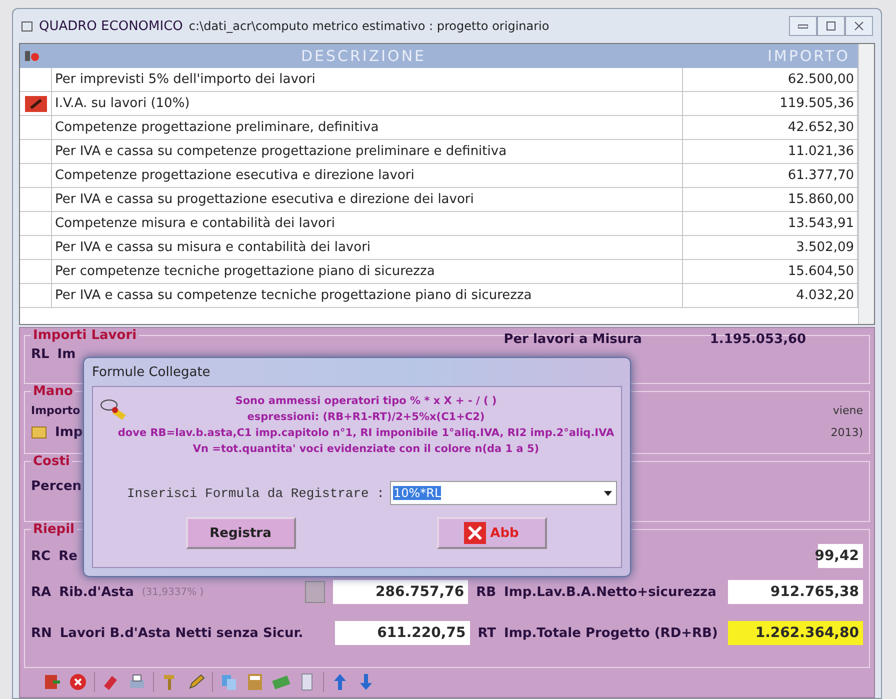  I want to click on help-text: Vn =tot.quantita' voci evidenziate con il colore n(da 1 a 5), so click(366, 449).